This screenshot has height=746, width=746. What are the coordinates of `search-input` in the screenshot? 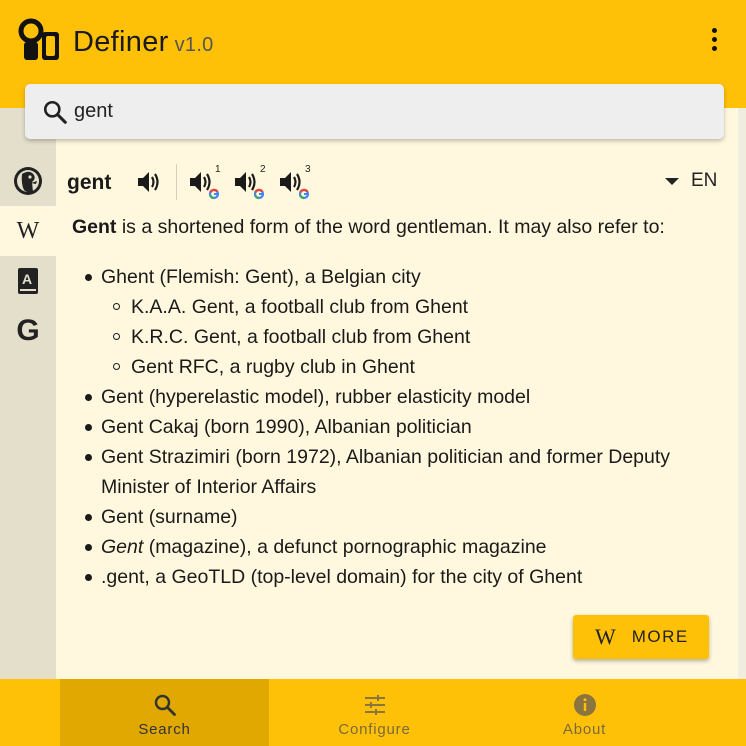 It's located at (374, 111).